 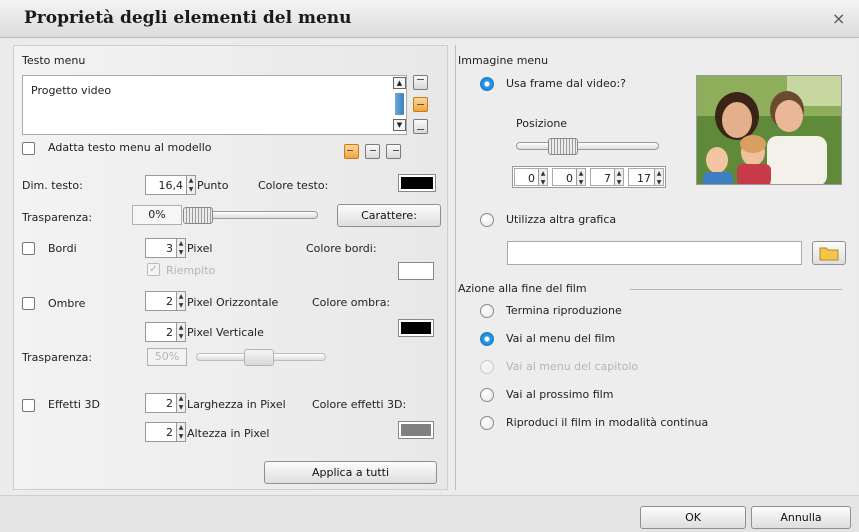 I want to click on adatta-checkbox, so click(x=28, y=148).